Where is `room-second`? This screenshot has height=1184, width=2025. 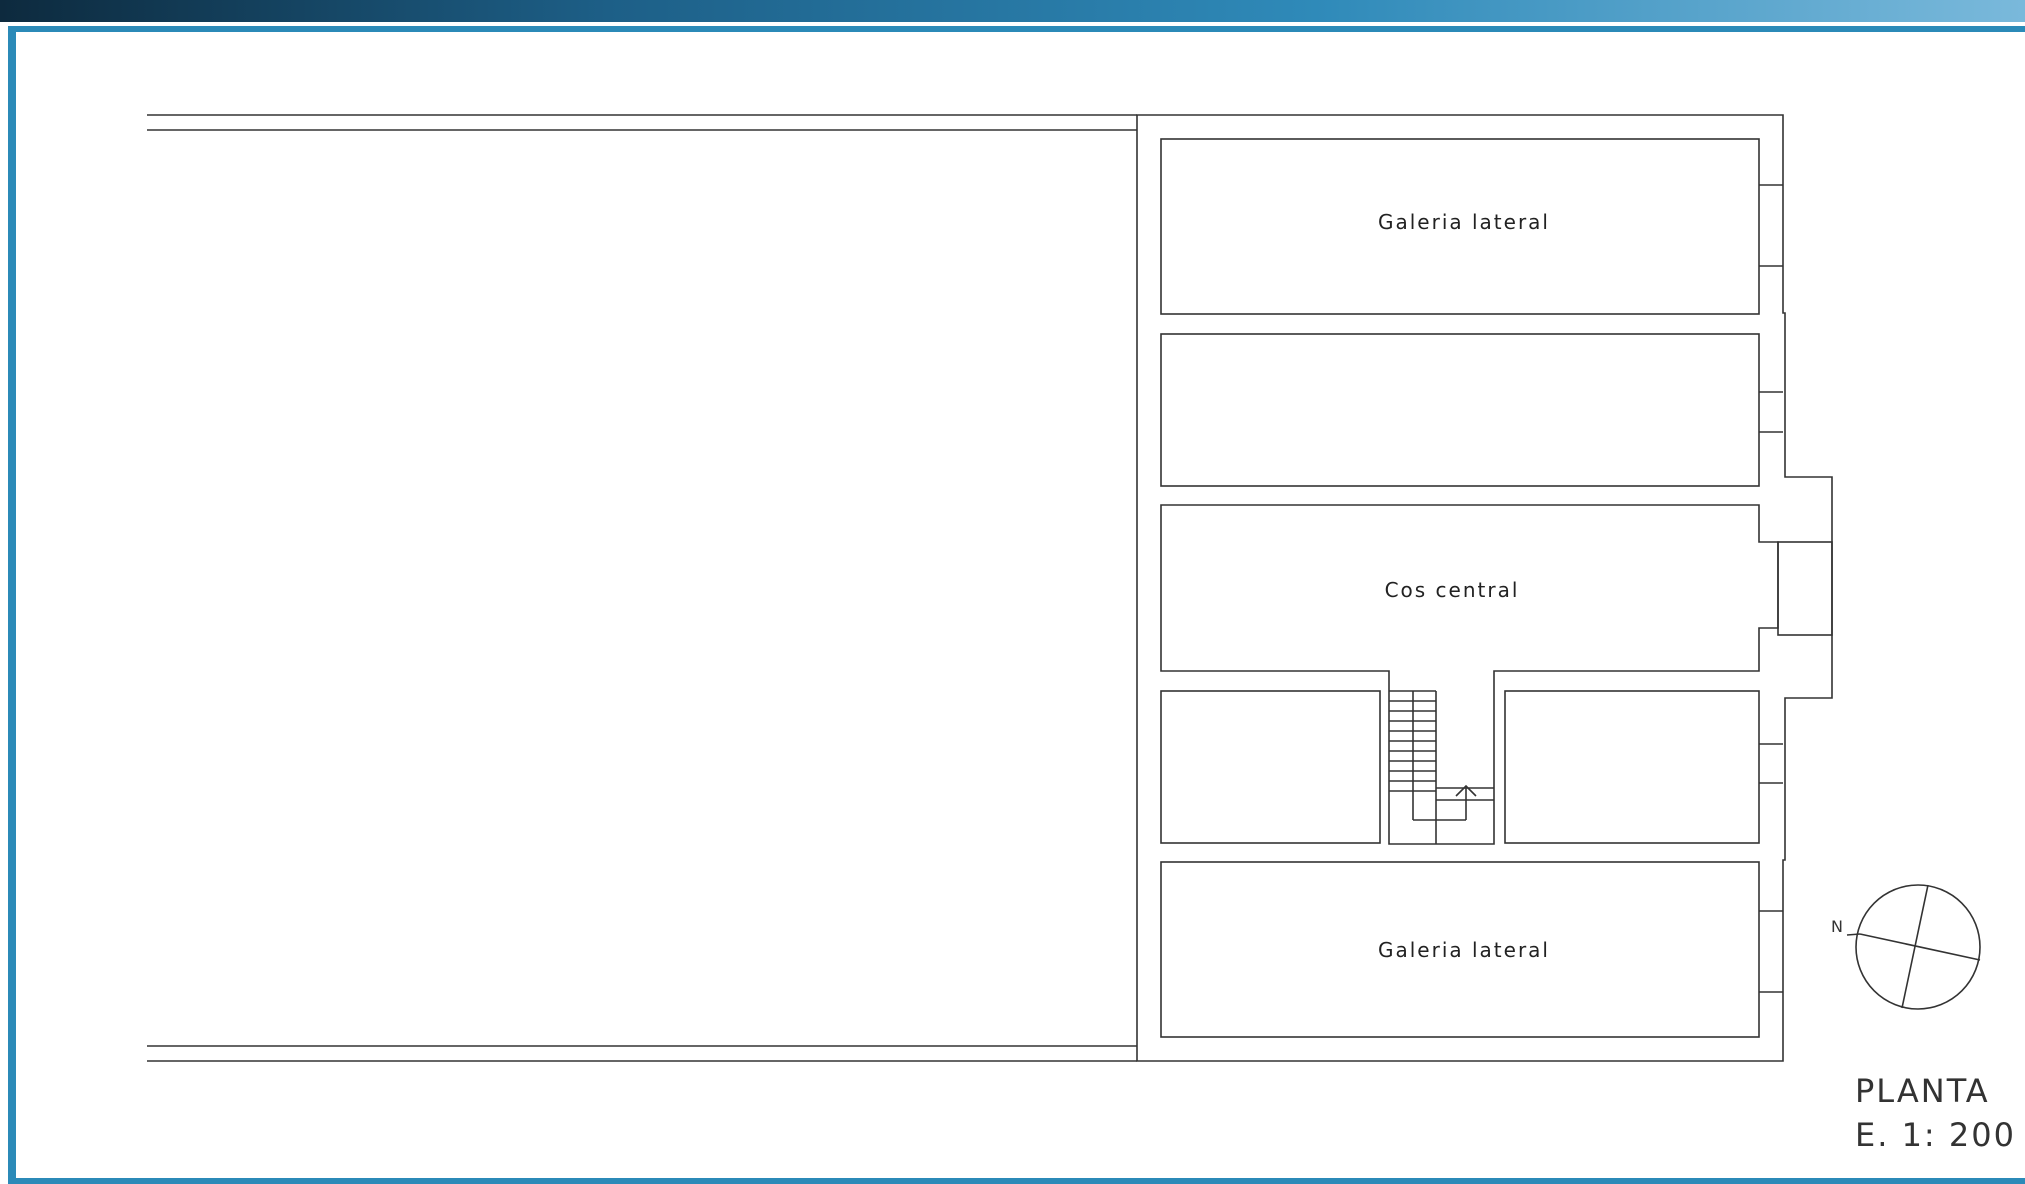
room-second is located at coordinates (1460, 410).